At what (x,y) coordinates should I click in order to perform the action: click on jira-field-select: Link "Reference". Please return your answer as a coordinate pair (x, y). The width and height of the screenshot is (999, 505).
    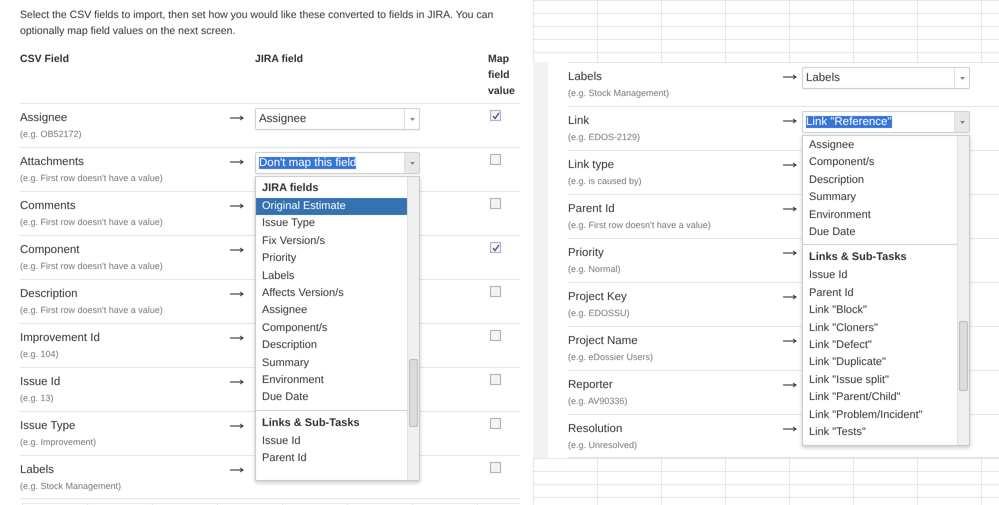
    Looking at the image, I should click on (886, 122).